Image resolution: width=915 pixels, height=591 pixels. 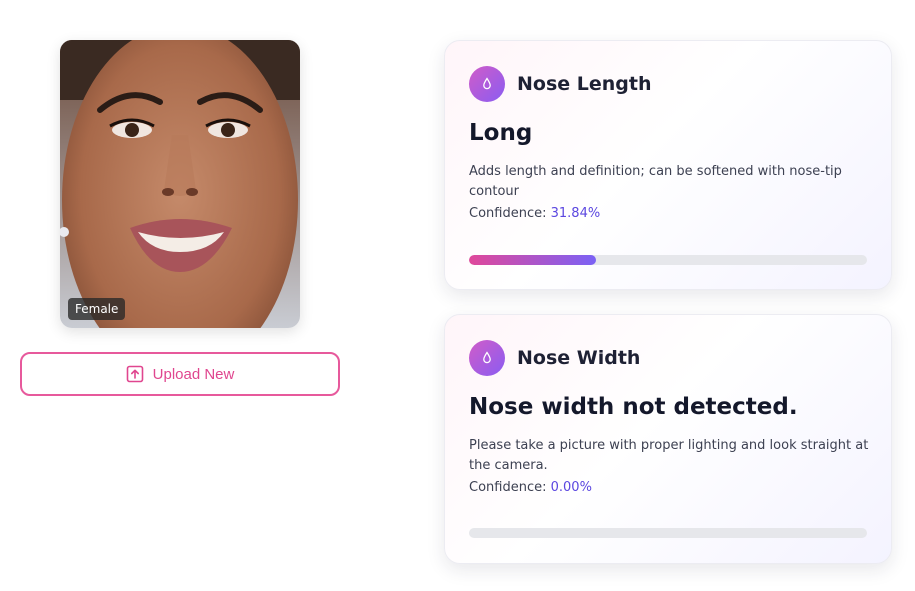 I want to click on upload-new-button: Upload New, so click(x=180, y=374).